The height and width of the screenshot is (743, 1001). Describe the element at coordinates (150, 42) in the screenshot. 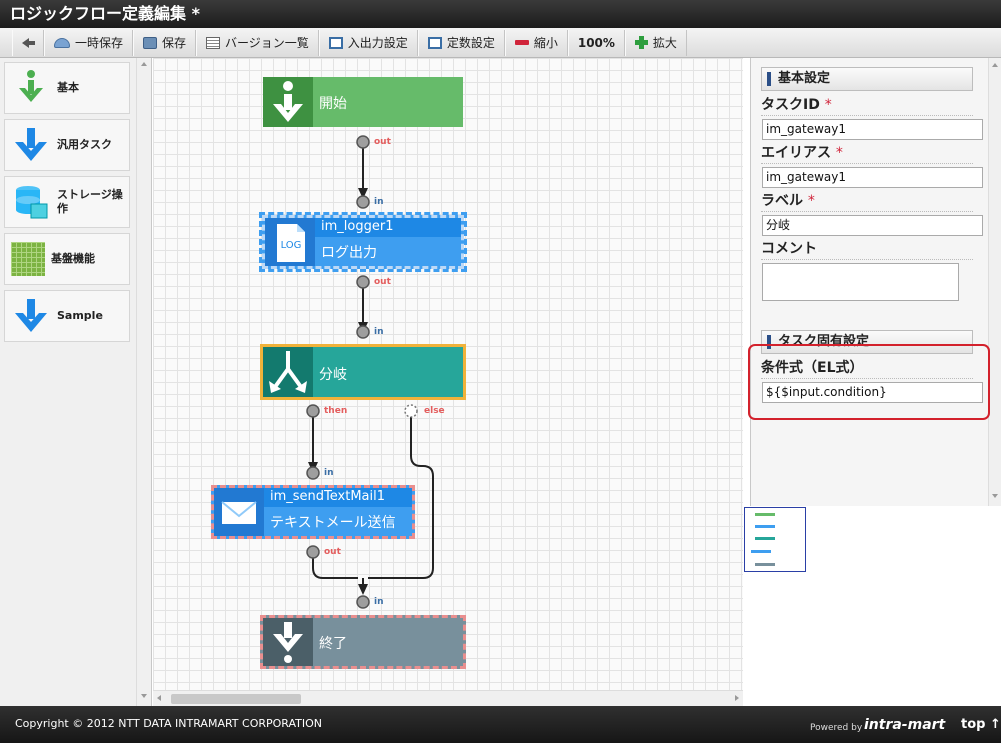

I see `save-icon` at that location.